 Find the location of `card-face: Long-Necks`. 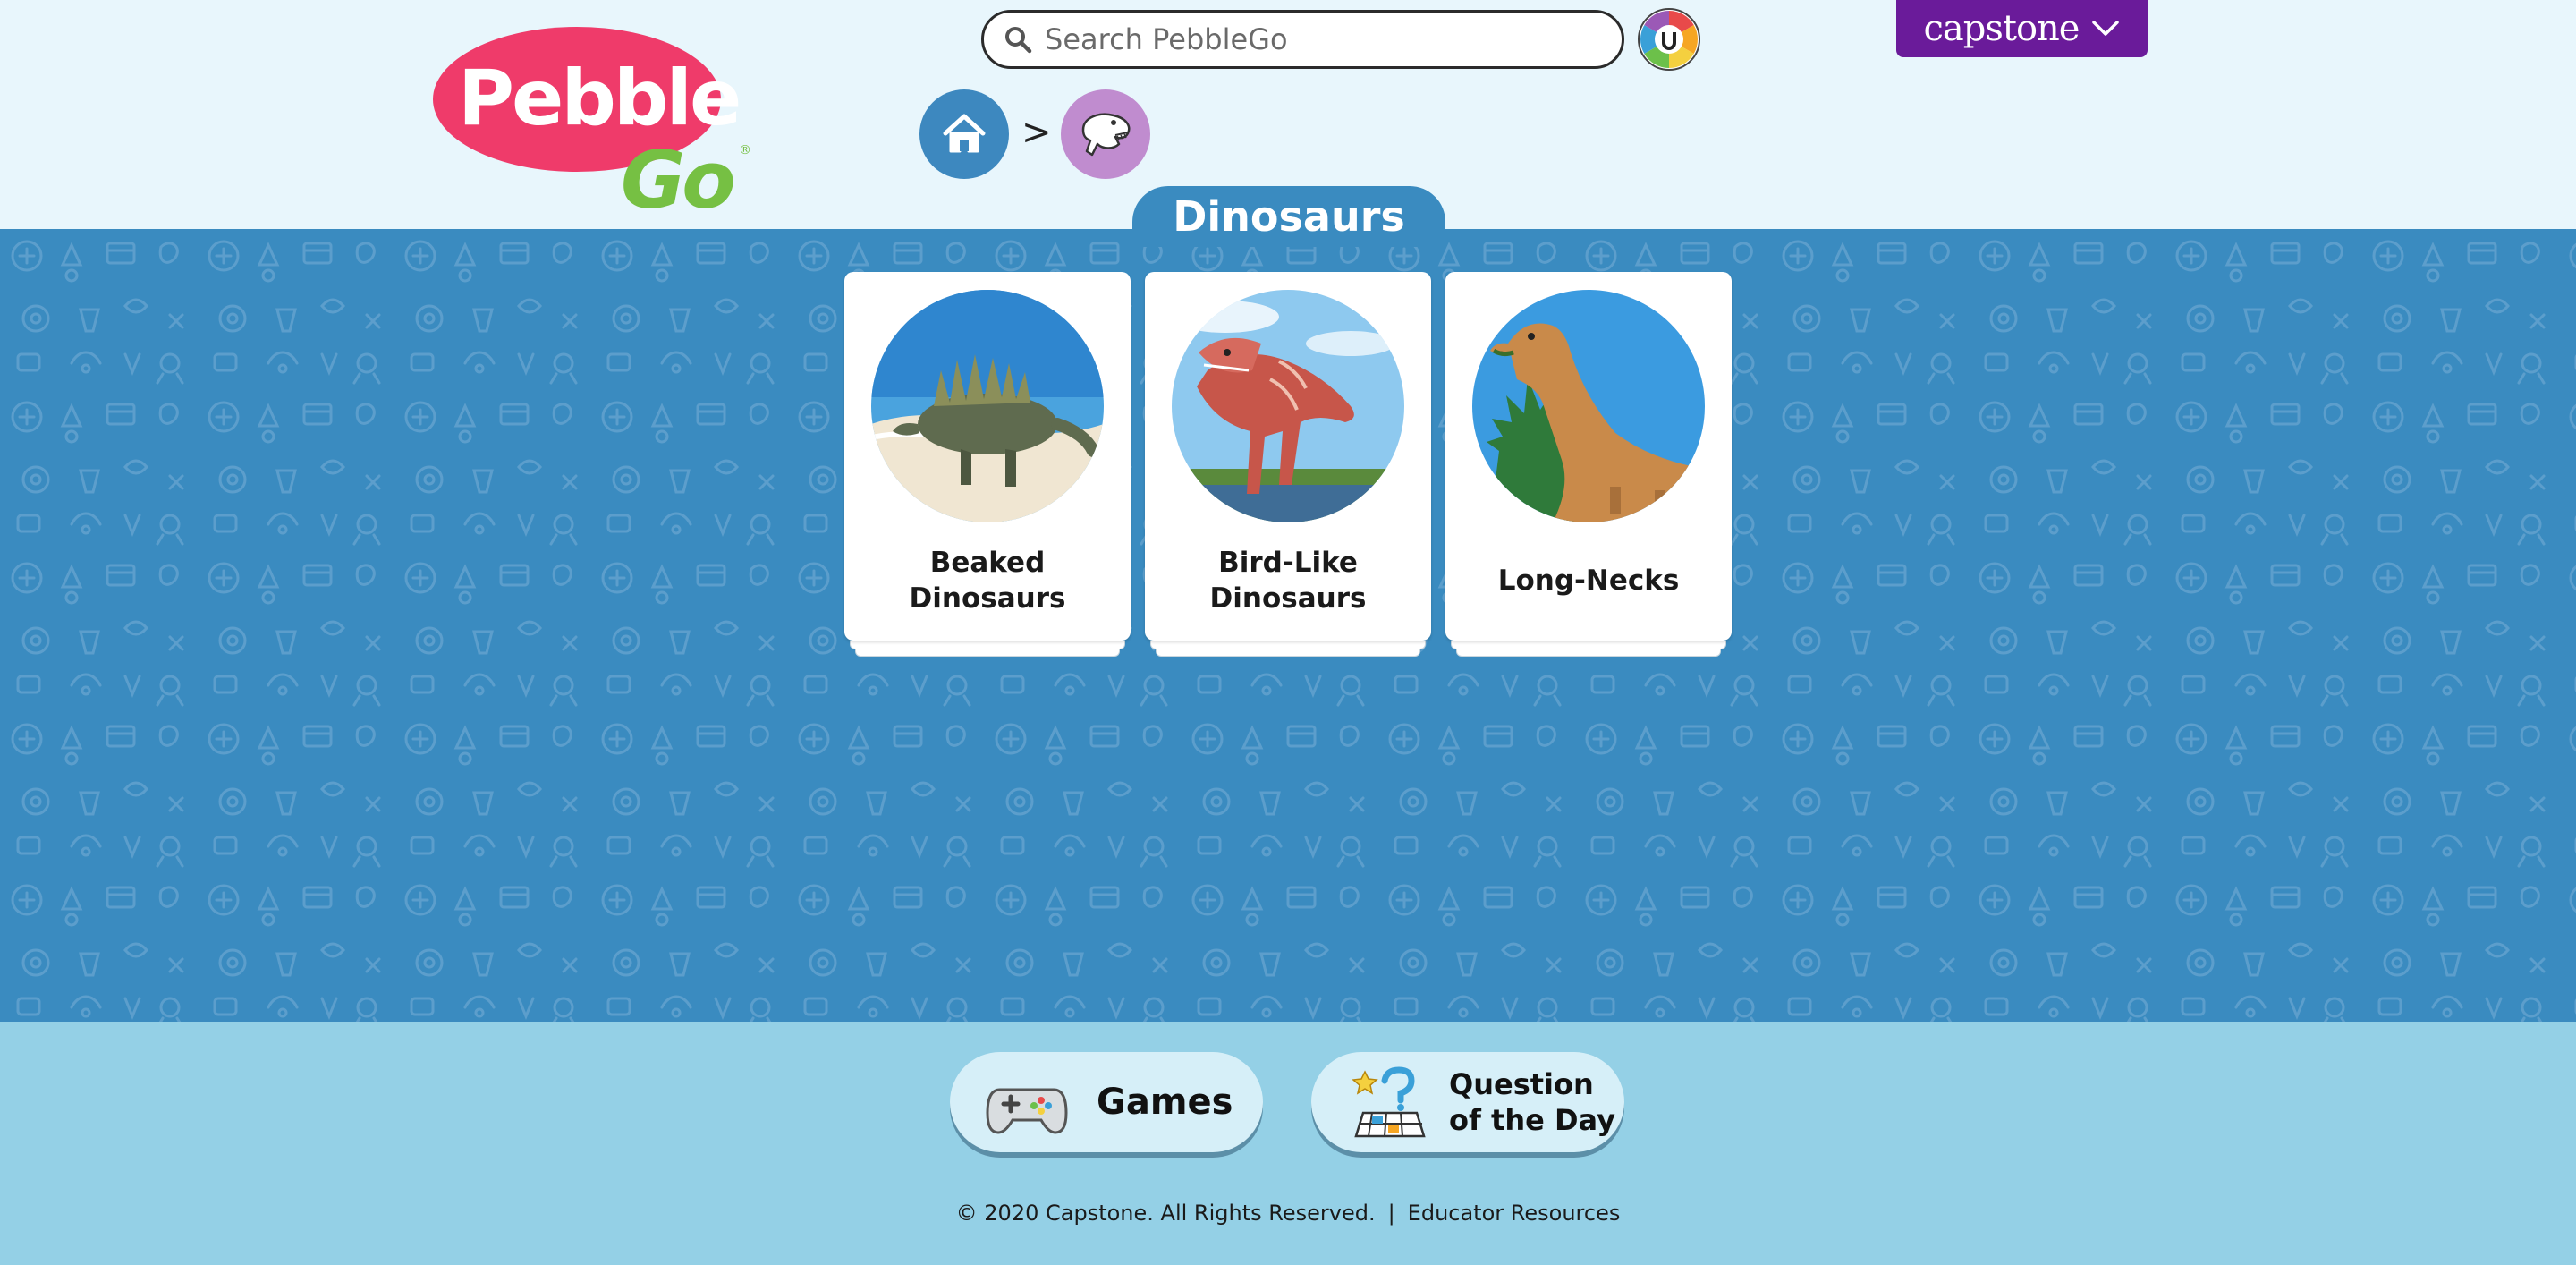

card-face: Long-Necks is located at coordinates (1588, 456).